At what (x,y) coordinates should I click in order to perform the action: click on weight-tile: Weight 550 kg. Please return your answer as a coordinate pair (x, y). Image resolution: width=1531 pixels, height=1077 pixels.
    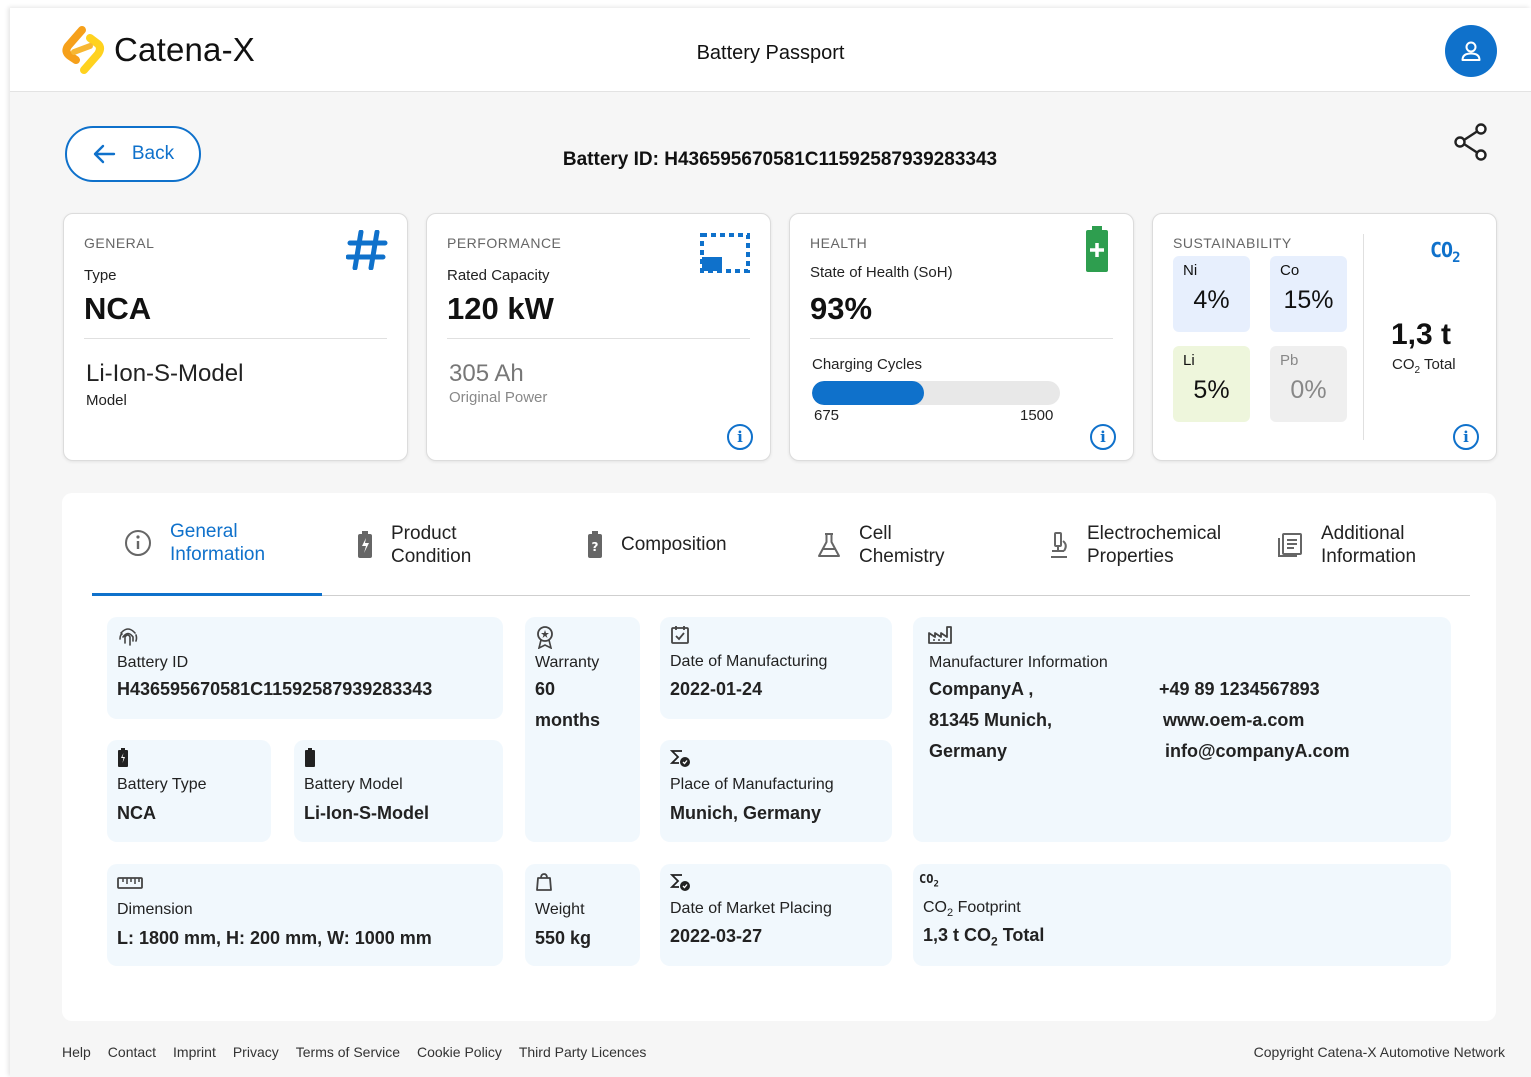
    Looking at the image, I should click on (582, 915).